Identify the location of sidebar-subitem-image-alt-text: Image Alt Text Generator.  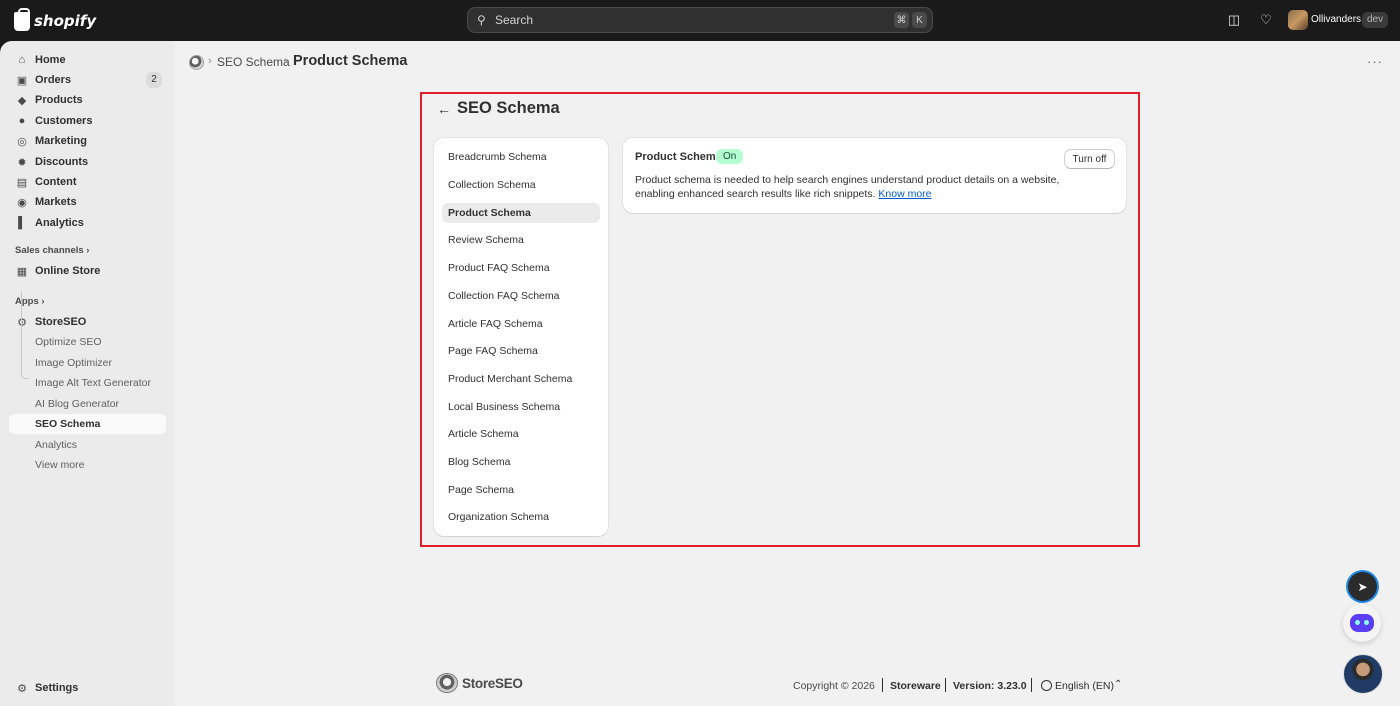
(87, 383).